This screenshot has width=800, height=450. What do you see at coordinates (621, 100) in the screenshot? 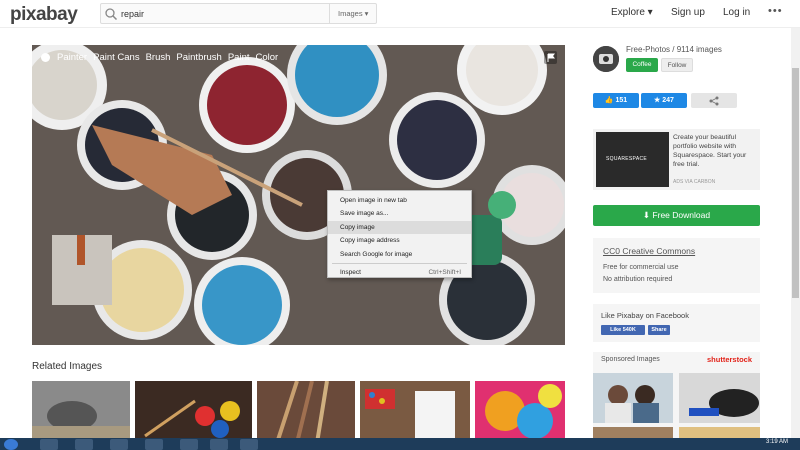
I see `like-count: 151` at bounding box center [621, 100].